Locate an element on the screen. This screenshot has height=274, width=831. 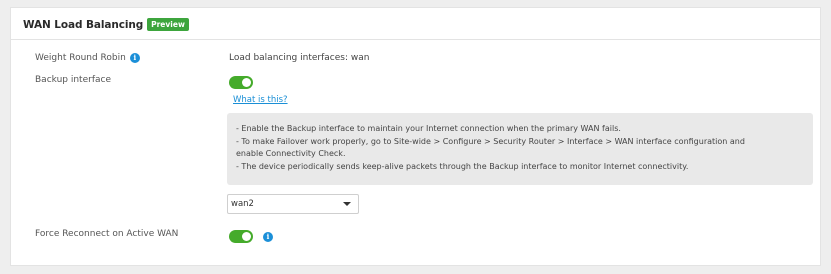
section-heading: WAN Load Balancing Preview is located at coordinates (106, 24).